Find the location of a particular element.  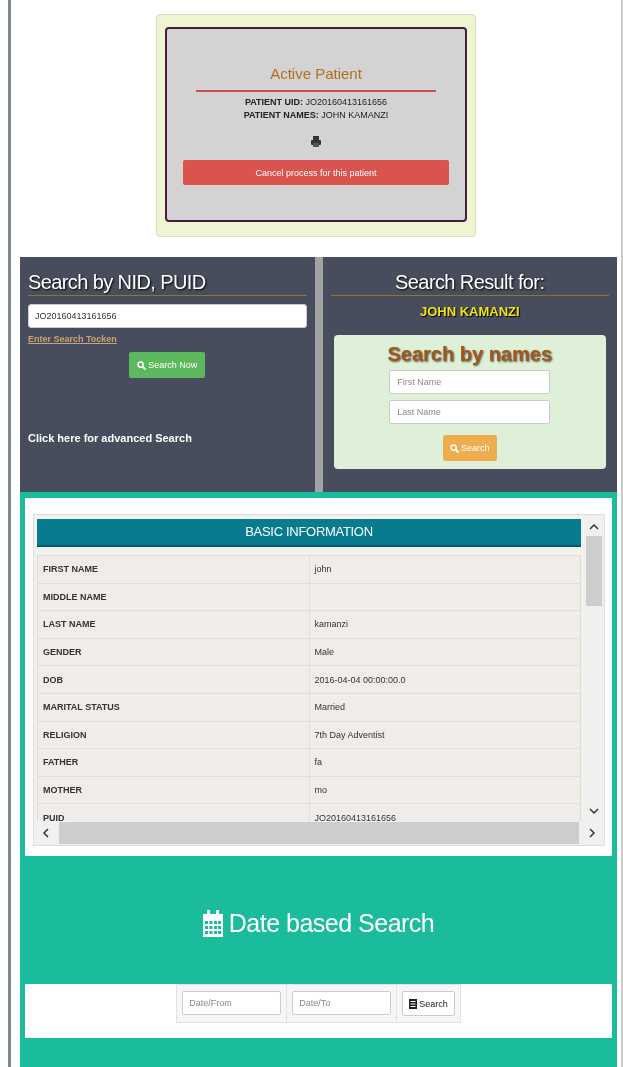

table-cell: john is located at coordinates (444, 569).